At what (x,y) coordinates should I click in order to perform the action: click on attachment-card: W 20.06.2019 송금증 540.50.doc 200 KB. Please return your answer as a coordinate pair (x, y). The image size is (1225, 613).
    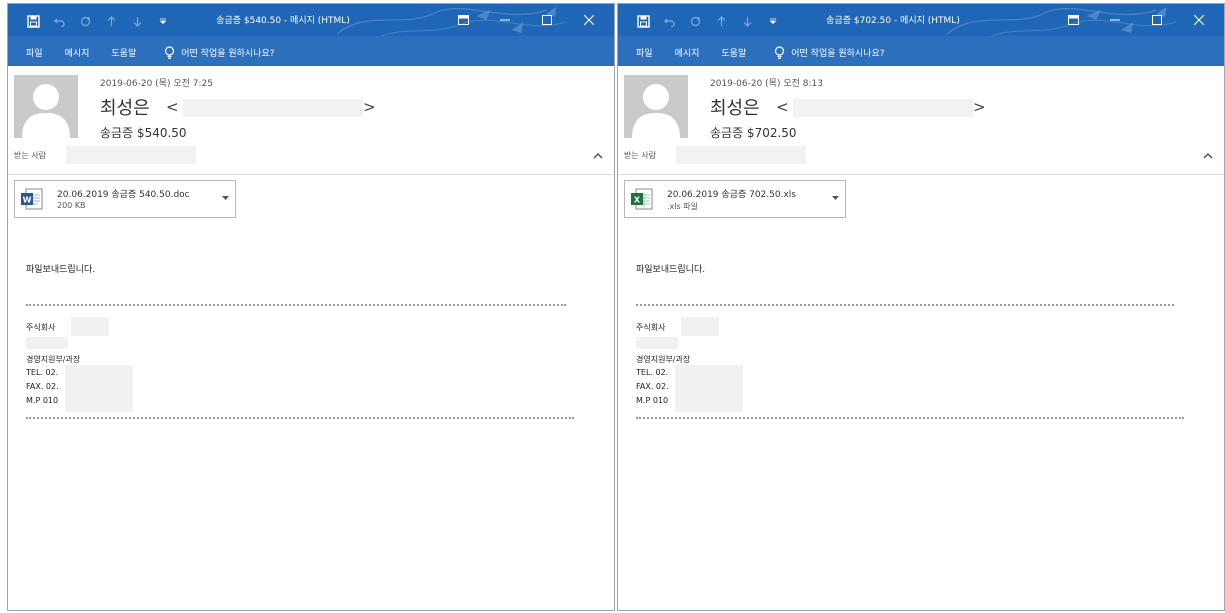
    Looking at the image, I should click on (125, 199).